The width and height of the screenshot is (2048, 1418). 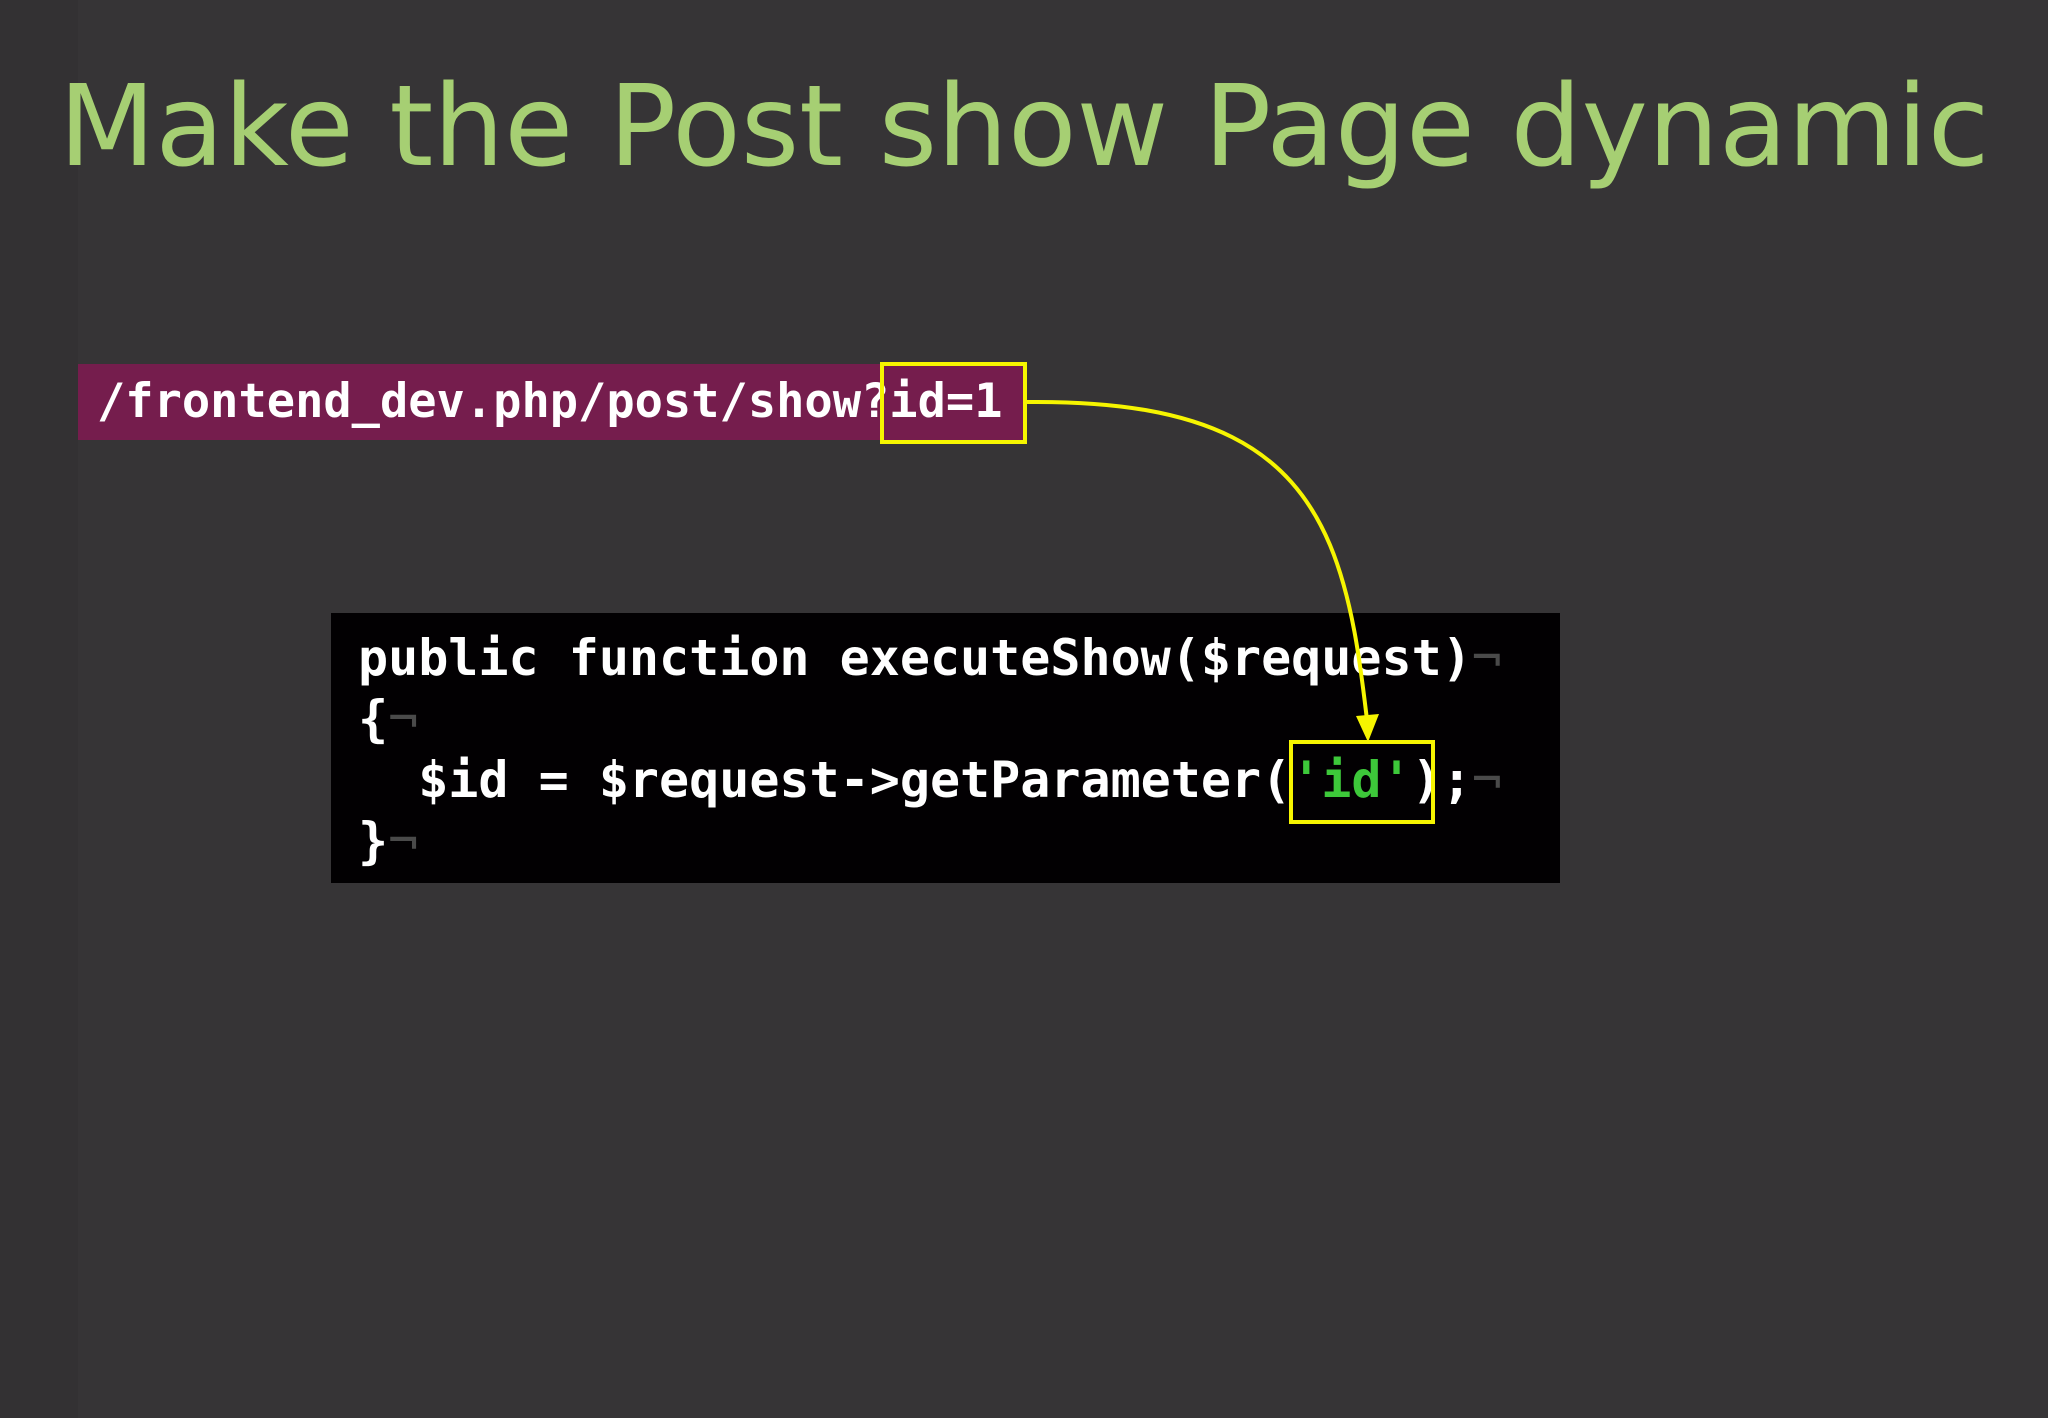 What do you see at coordinates (825, 780) in the screenshot?
I see `code-line-3-prefix: $id = $request->getParameter(` at bounding box center [825, 780].